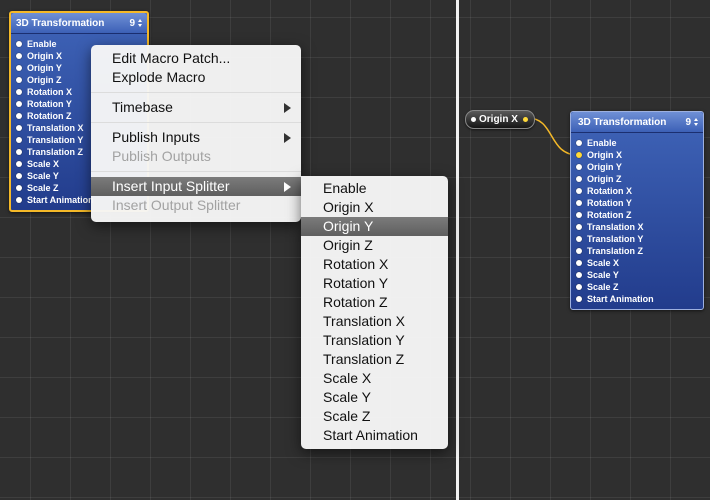 Image resolution: width=710 pixels, height=500 pixels. What do you see at coordinates (637, 155) in the screenshot?
I see `input-port-connected: Origin X` at bounding box center [637, 155].